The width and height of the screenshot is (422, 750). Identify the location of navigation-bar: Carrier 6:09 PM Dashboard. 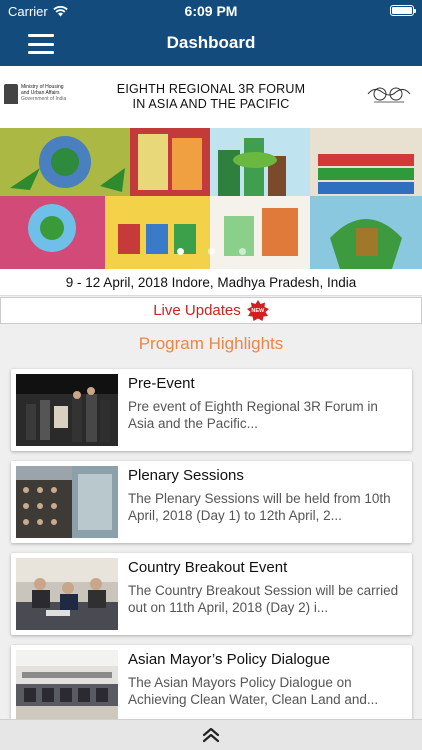
(211, 33).